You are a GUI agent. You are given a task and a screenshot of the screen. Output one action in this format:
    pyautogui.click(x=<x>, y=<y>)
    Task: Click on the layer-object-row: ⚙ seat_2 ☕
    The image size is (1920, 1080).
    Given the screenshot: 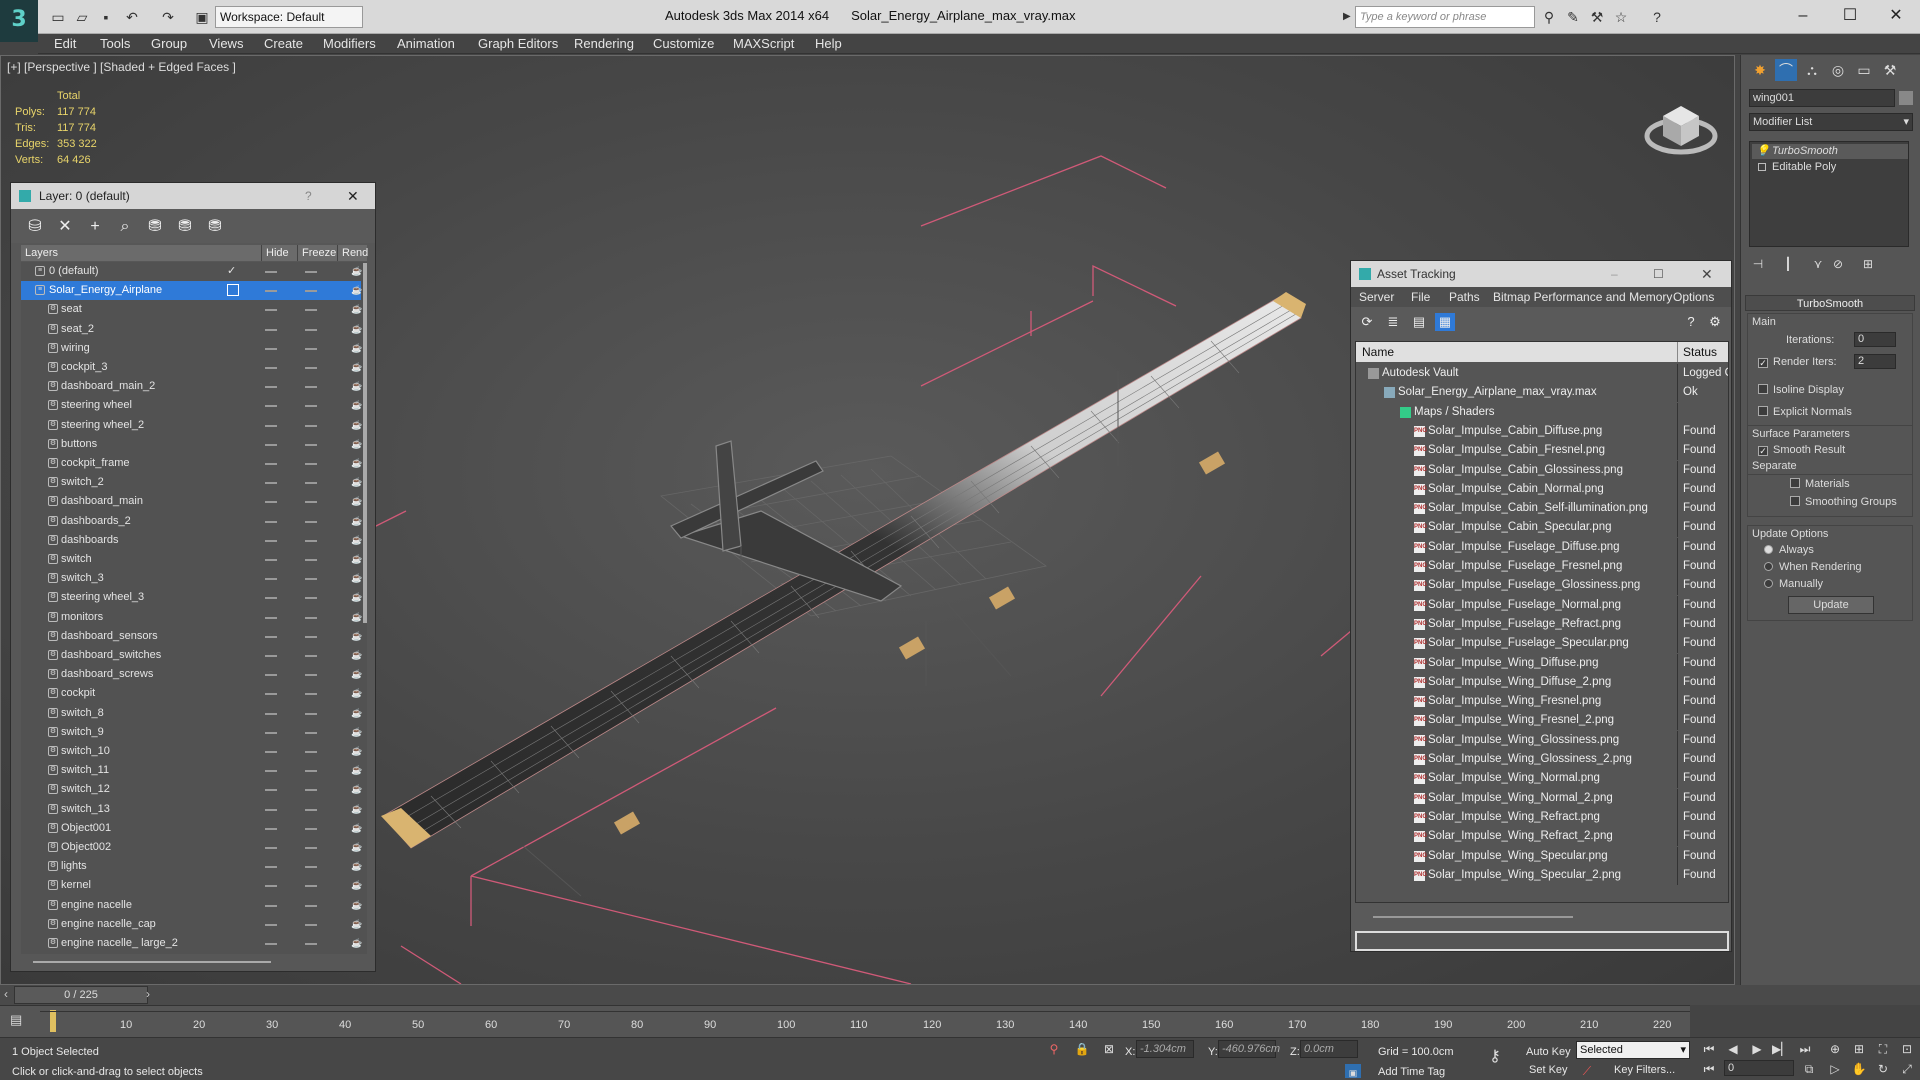 What is the action you would take?
    pyautogui.click(x=191, y=329)
    